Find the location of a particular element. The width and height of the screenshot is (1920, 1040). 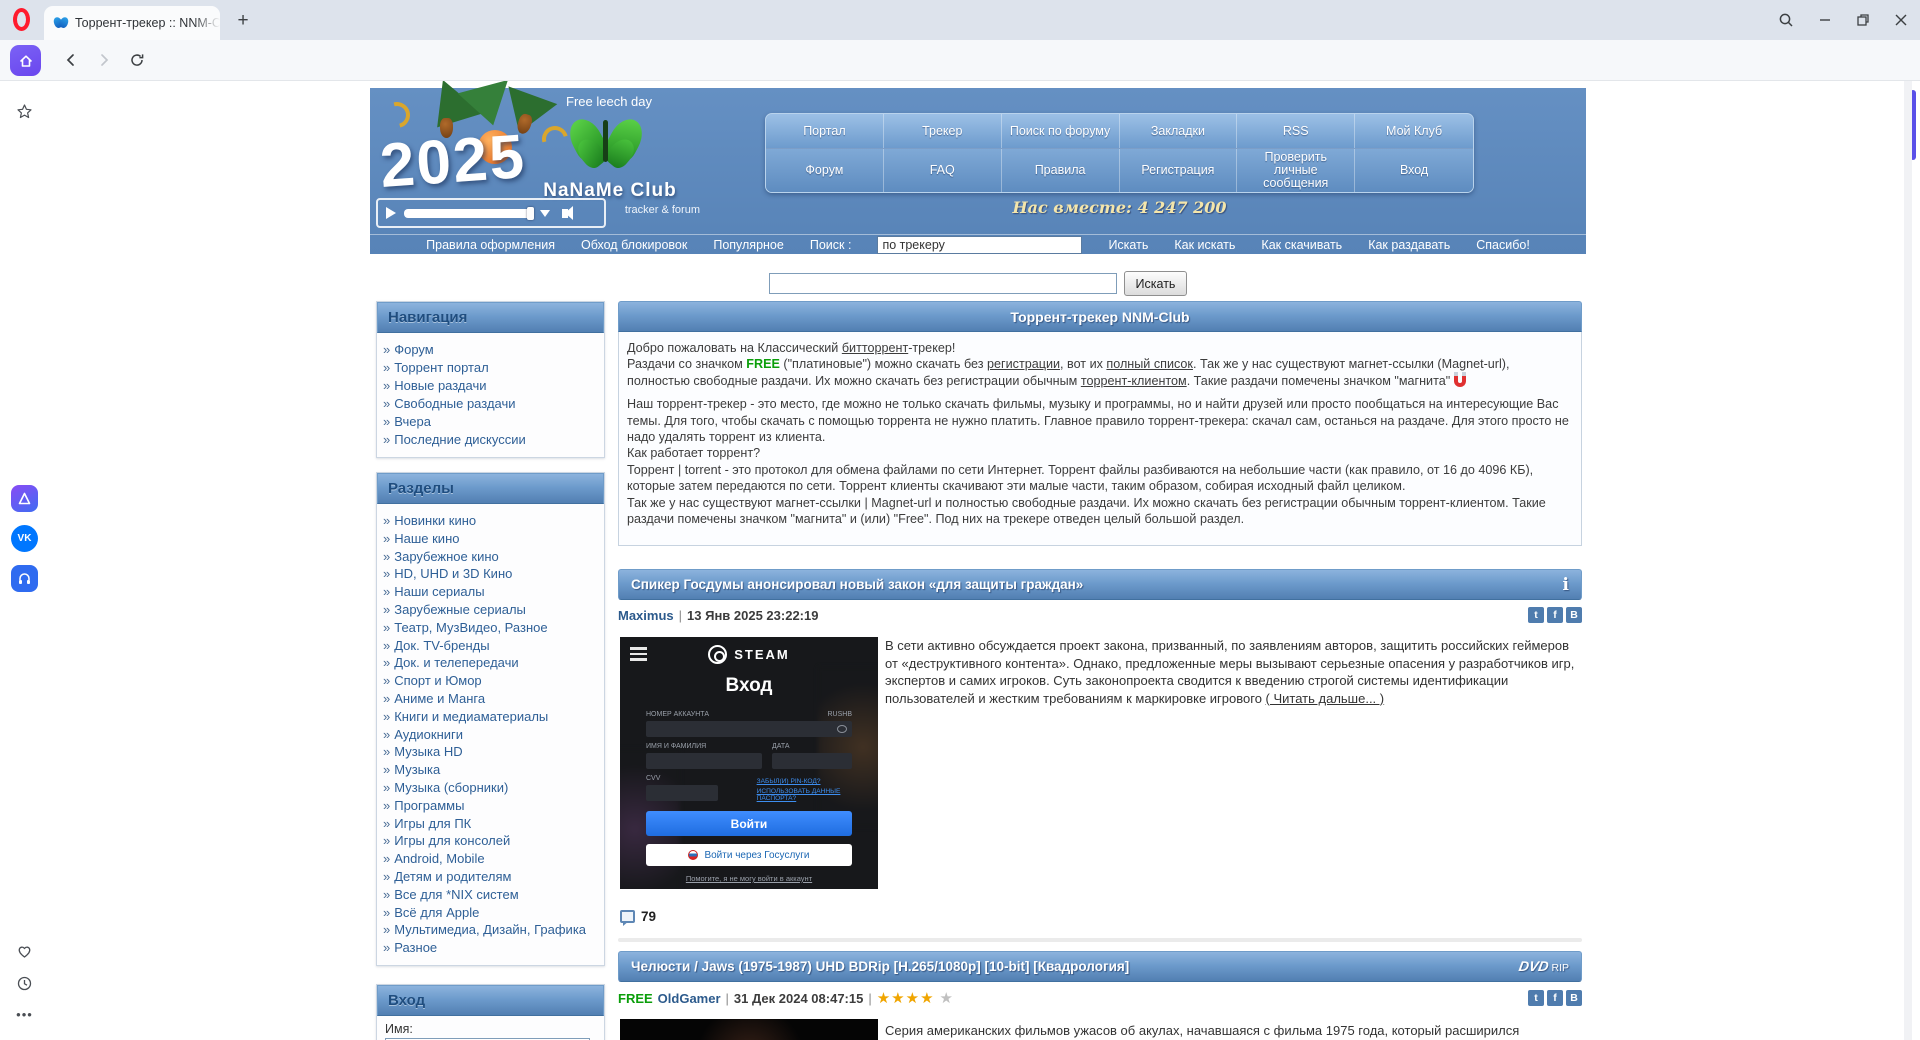

page-scrollbar is located at coordinates (1908, 560).